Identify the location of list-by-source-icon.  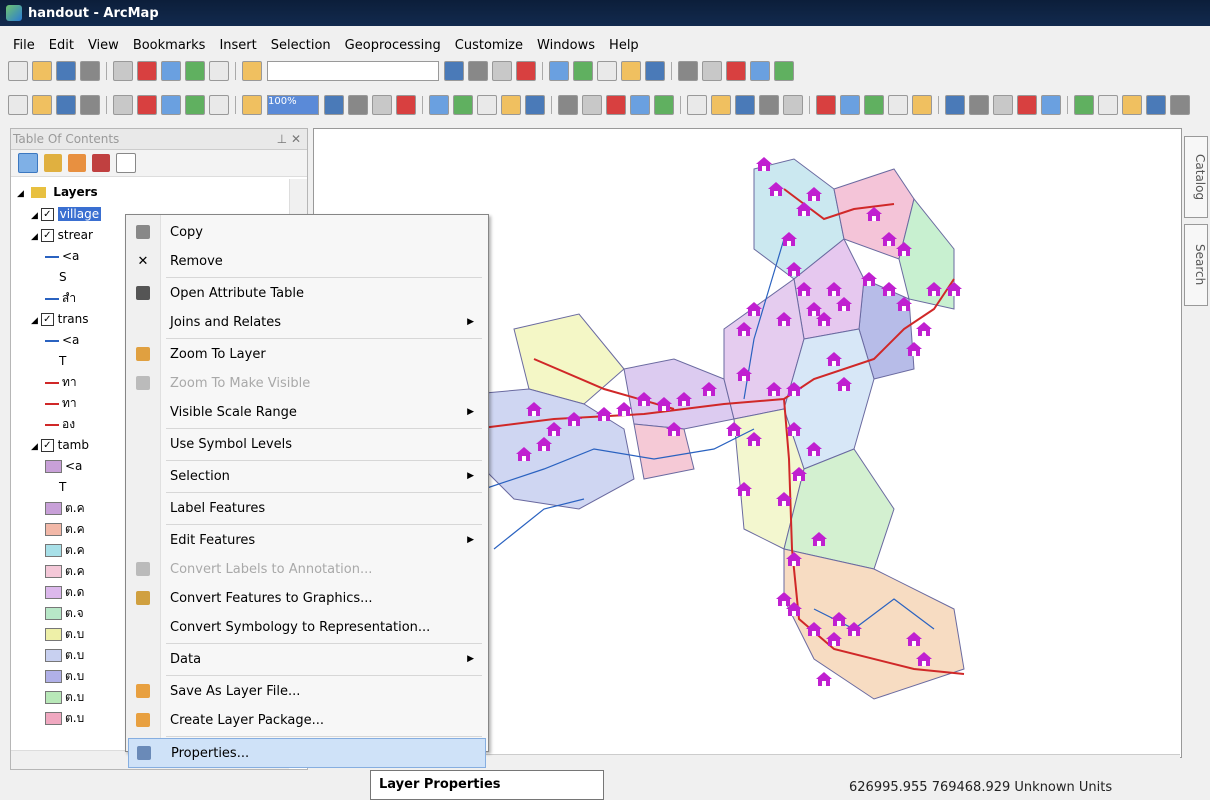
(53, 163).